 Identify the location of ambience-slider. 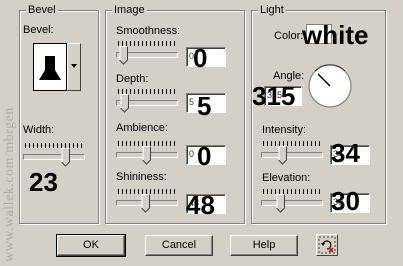
(147, 154).